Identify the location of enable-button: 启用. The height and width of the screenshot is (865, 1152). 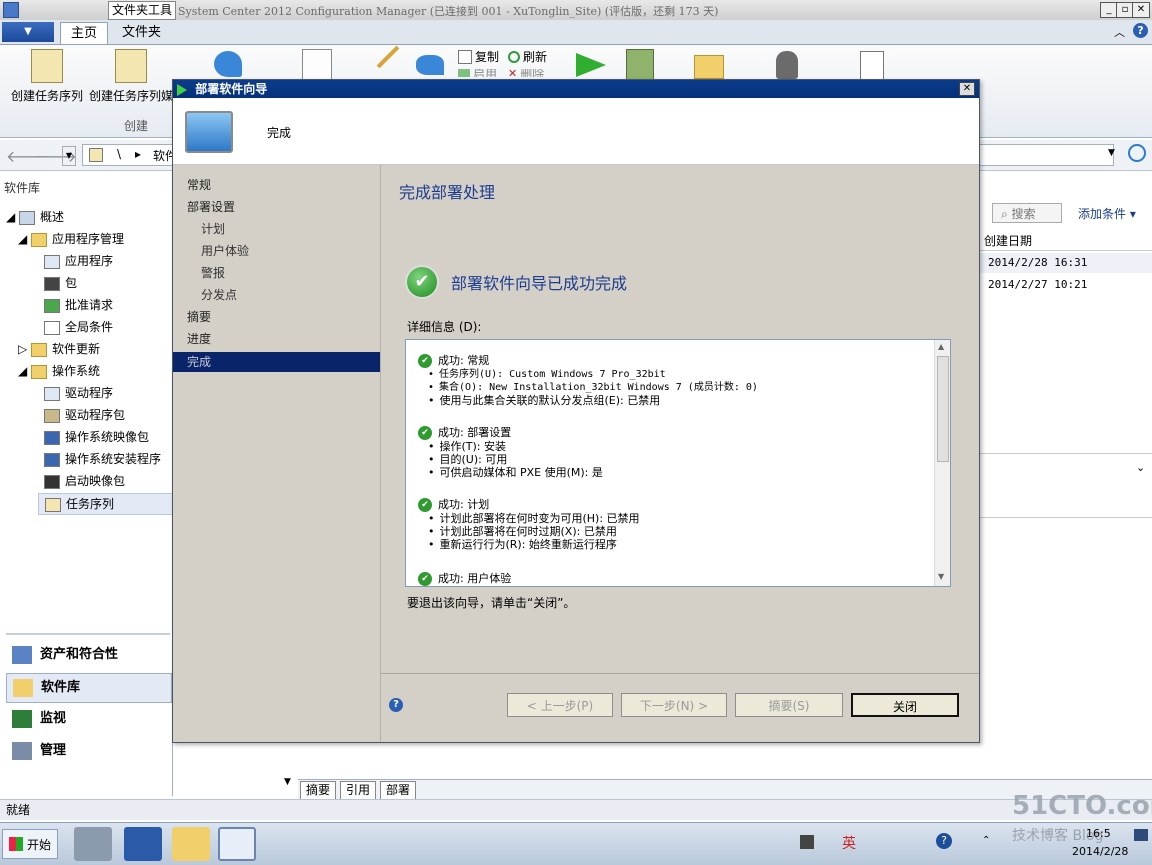
(477, 73).